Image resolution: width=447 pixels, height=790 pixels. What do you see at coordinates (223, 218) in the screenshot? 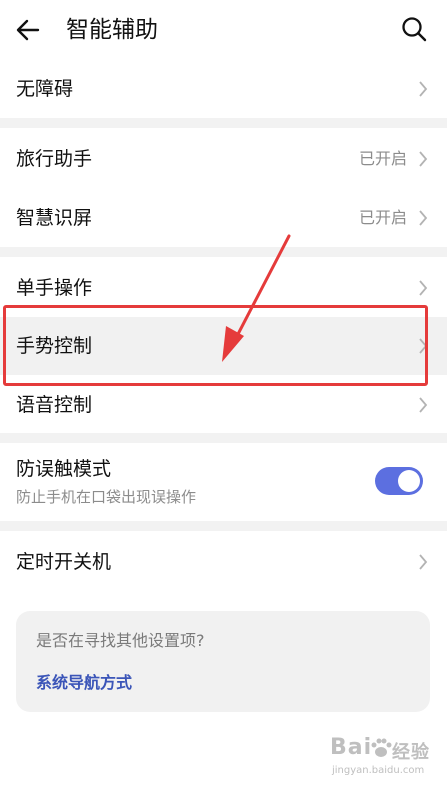
I see `row-smart-screen: 智慧识屏 已开启` at bounding box center [223, 218].